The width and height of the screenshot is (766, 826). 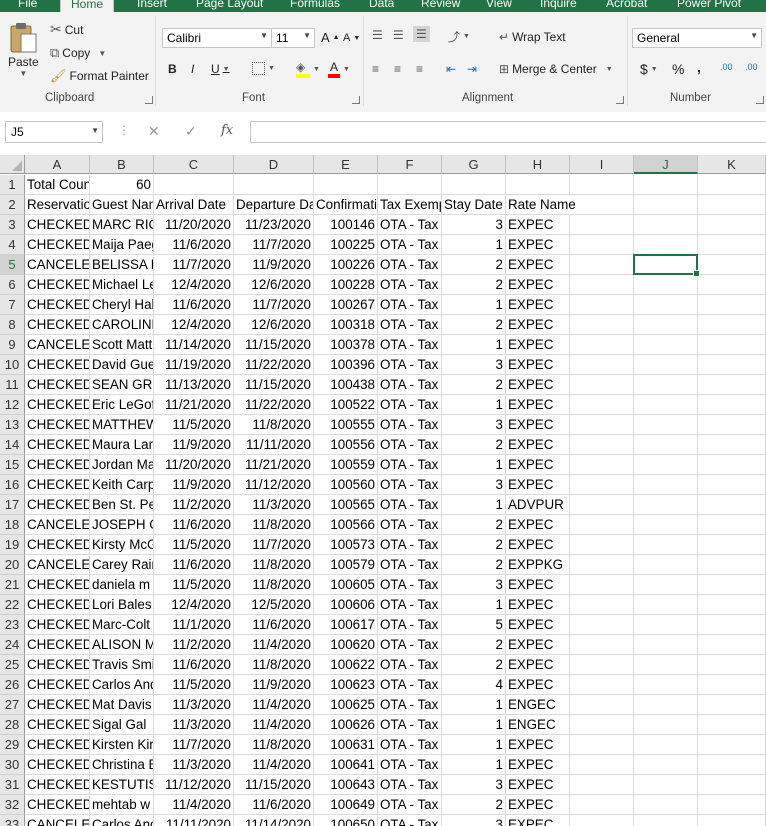 I want to click on row-header-26: 26, so click(x=12, y=685).